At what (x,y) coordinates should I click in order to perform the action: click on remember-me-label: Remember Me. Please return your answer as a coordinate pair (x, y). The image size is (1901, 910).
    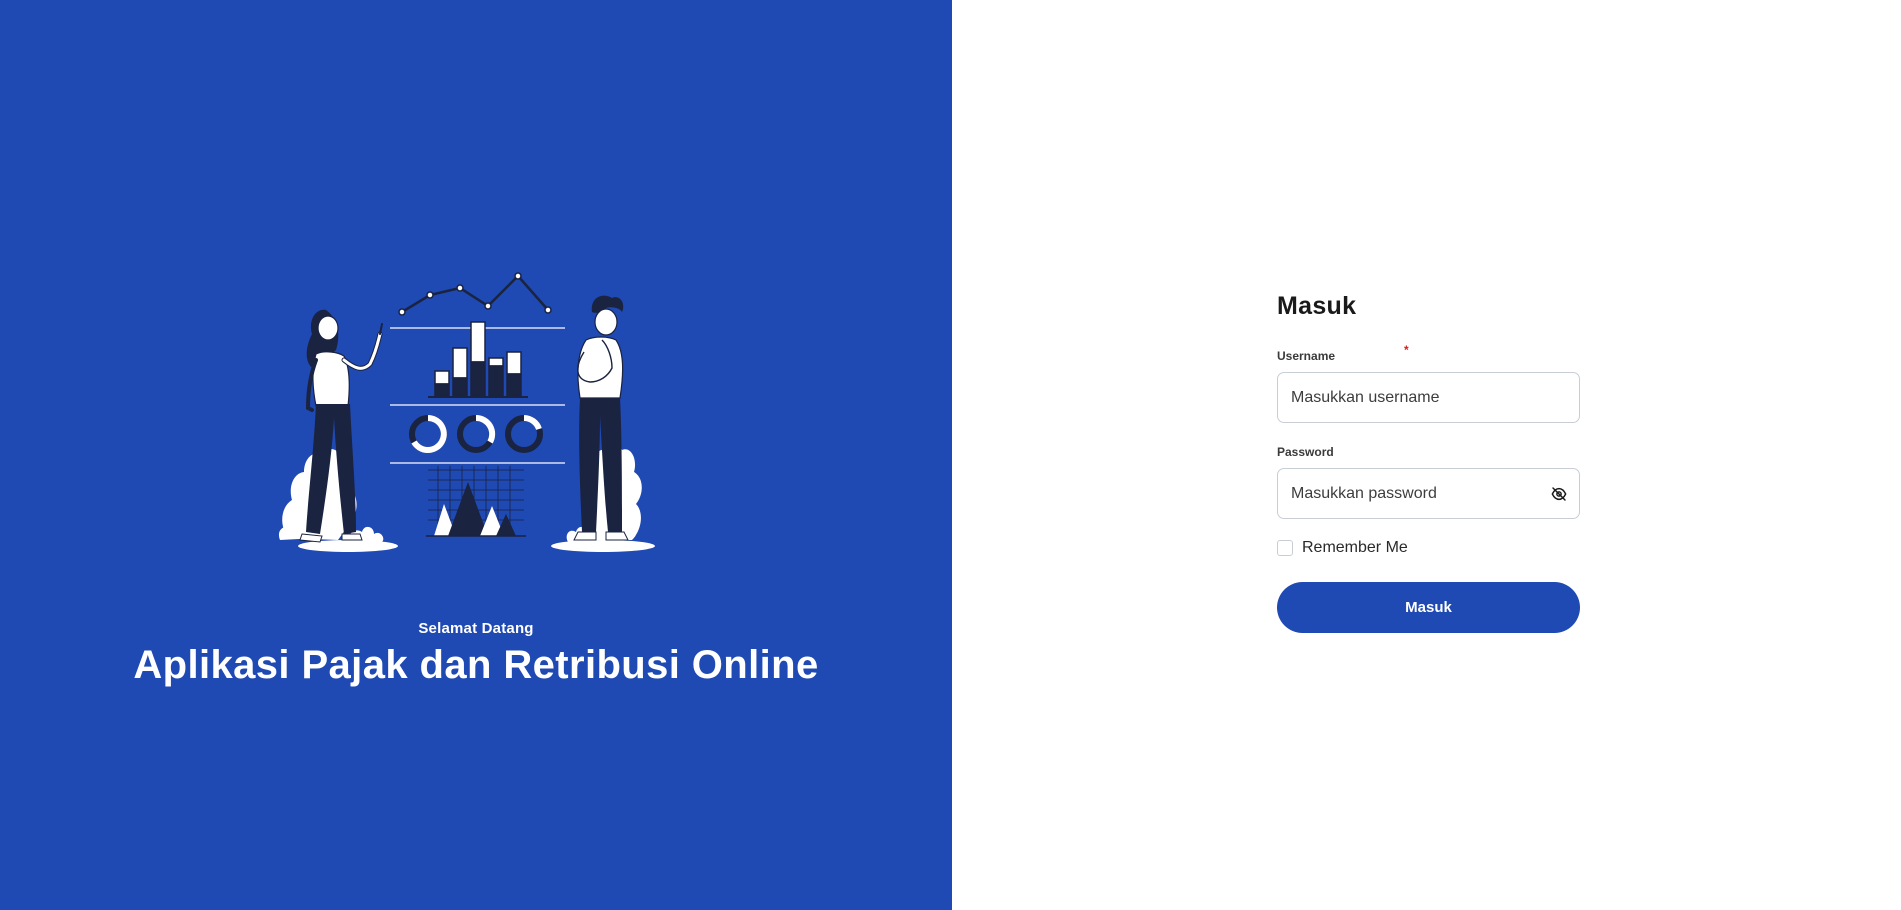
    Looking at the image, I should click on (1355, 548).